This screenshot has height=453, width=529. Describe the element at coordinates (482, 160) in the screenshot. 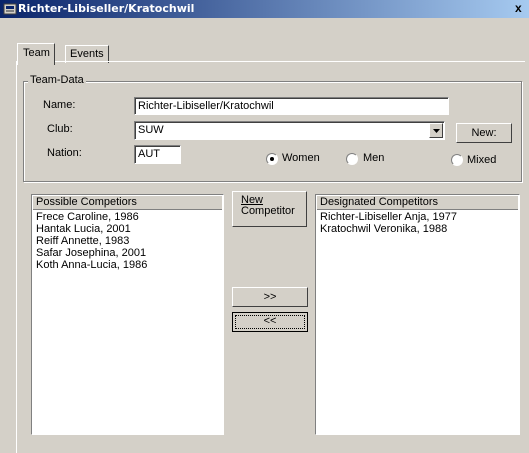

I see `mixed-label: Mixed` at that location.